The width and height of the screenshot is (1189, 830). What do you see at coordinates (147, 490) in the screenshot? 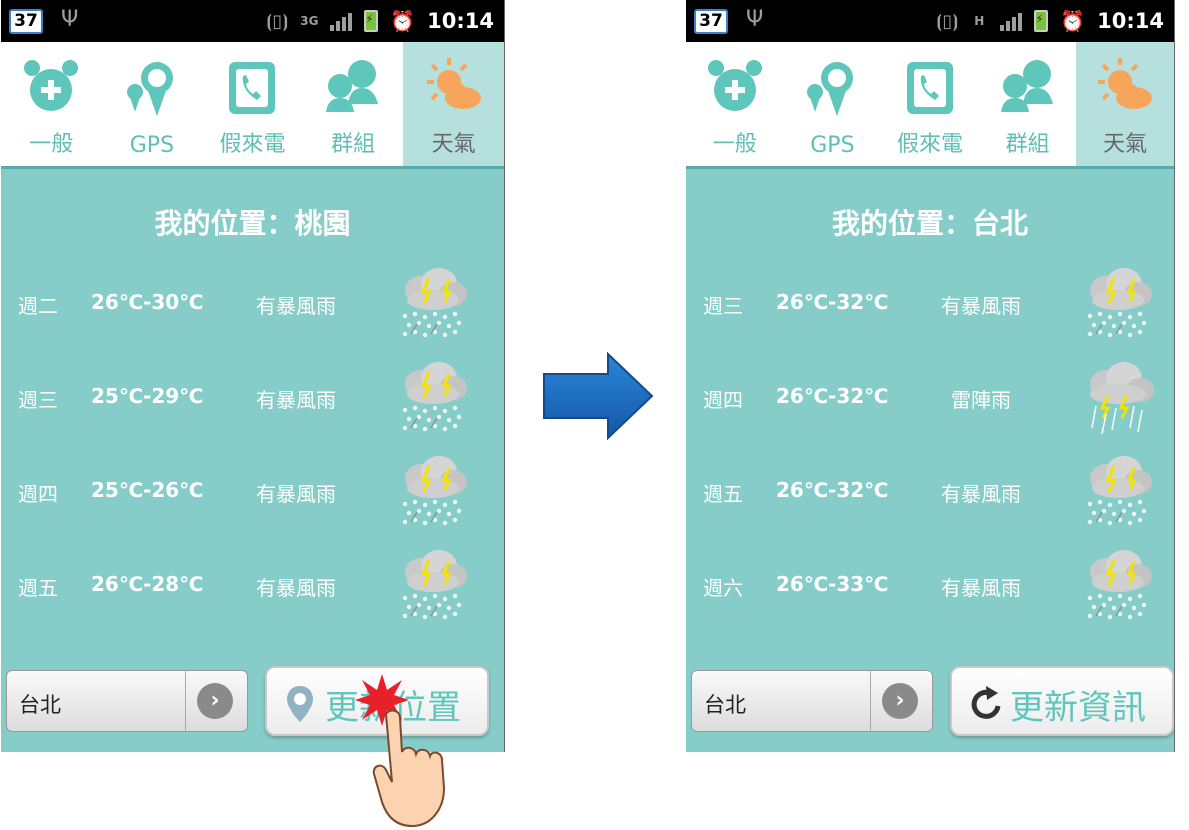
I see `forecast-temp: 25℃-26℃` at bounding box center [147, 490].